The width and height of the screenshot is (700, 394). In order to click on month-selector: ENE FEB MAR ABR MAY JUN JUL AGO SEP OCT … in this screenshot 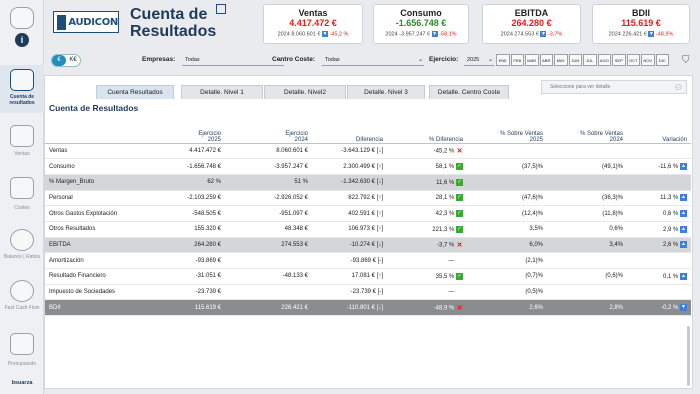, I will do `click(583, 60)`.